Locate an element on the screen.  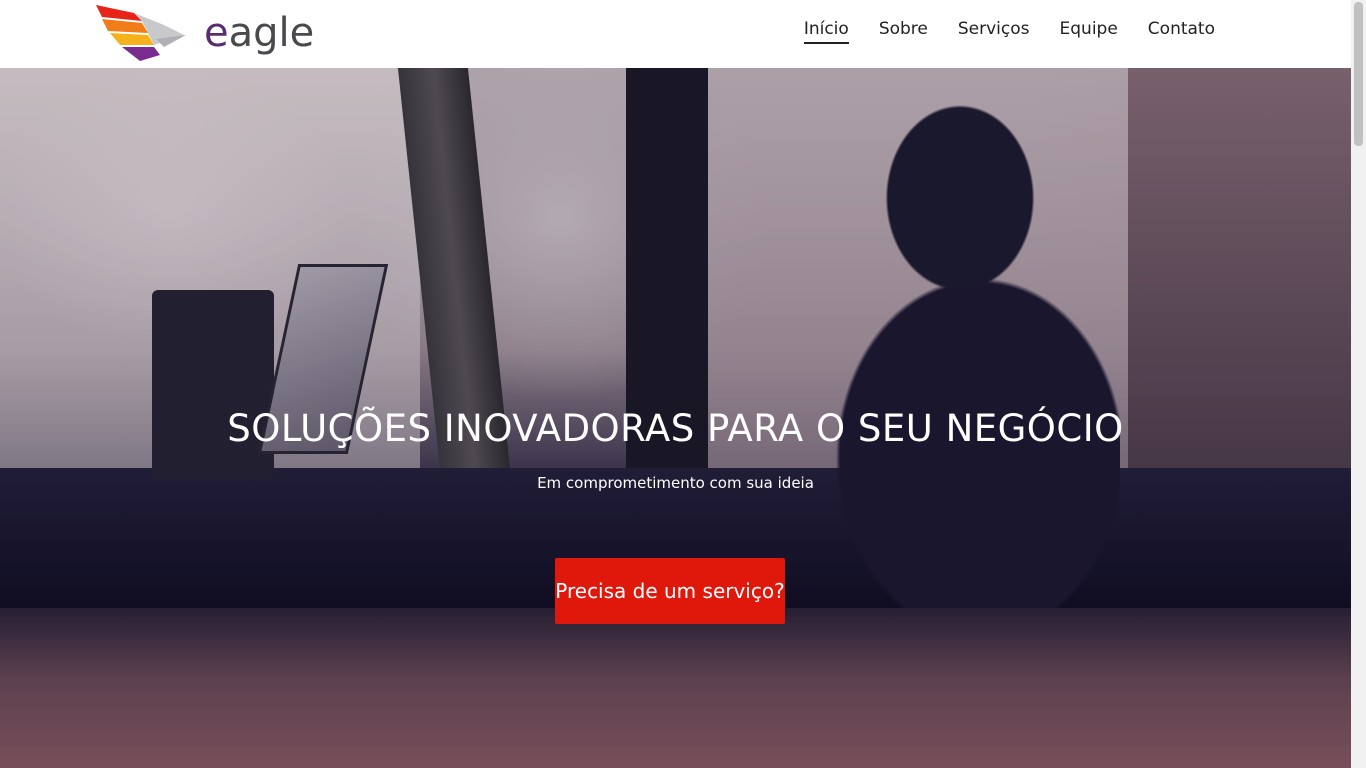
logo-letters-agle: agle is located at coordinates (271, 33).